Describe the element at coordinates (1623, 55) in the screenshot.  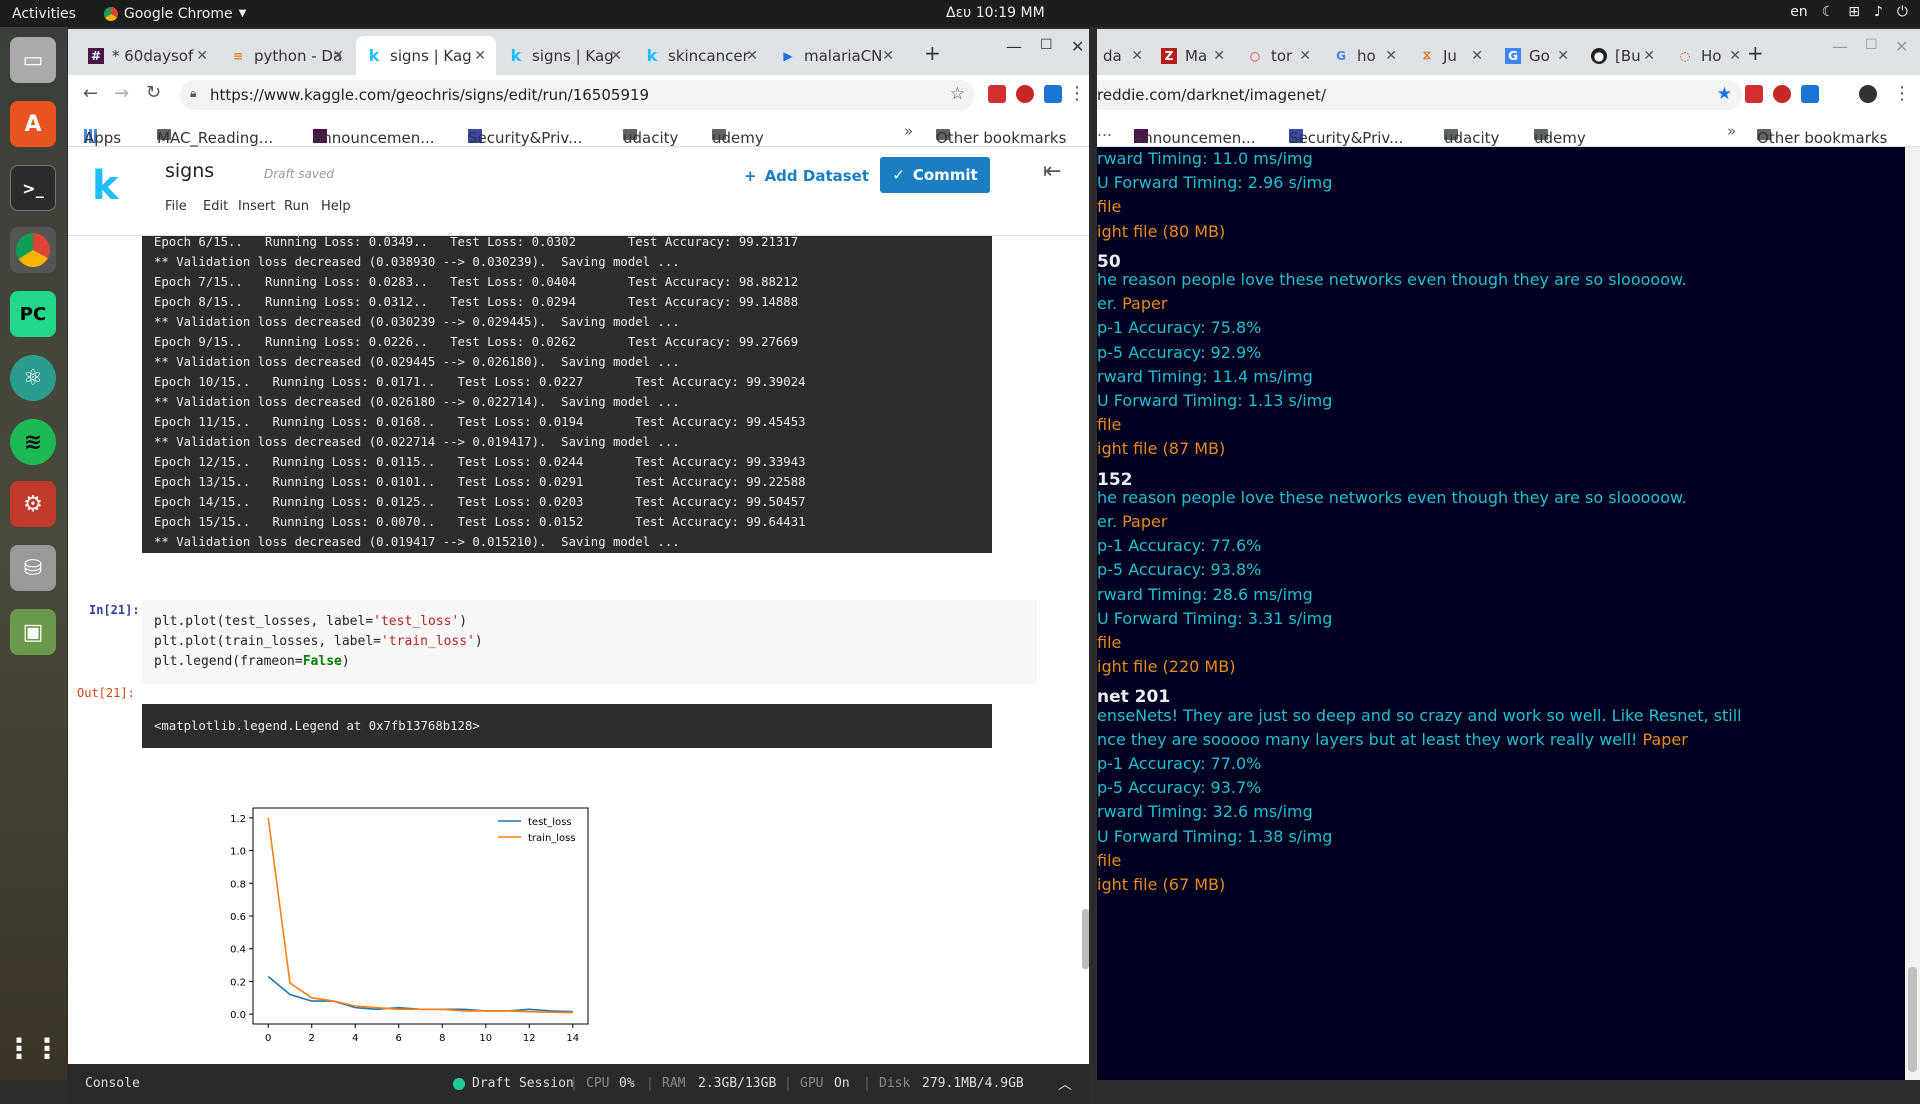
I see `tab-7: ● [Bu ✕` at that location.